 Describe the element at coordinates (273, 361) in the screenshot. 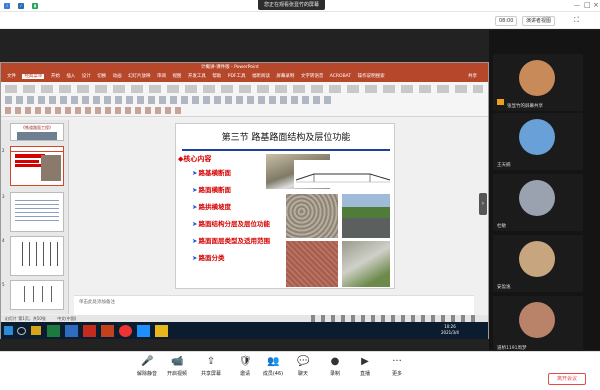

I see `members-icon: 👥` at that location.